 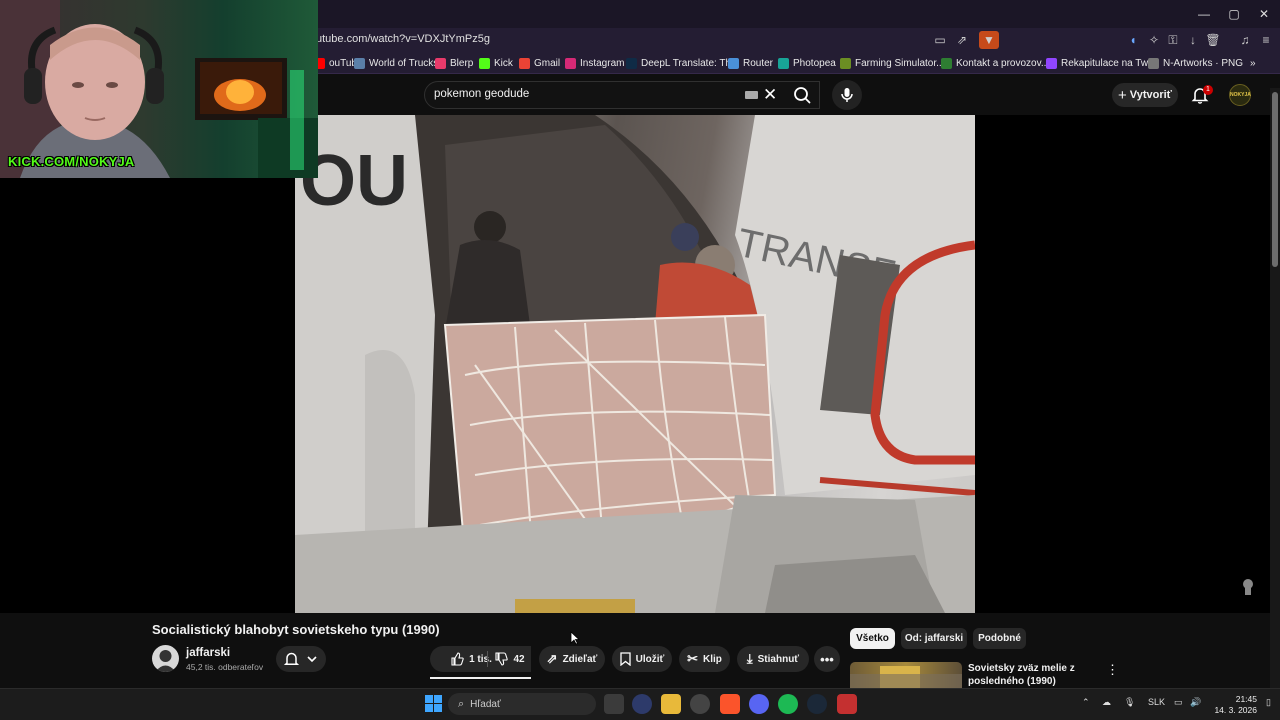 What do you see at coordinates (509, 659) in the screenshot?
I see `dislike-button: 42` at bounding box center [509, 659].